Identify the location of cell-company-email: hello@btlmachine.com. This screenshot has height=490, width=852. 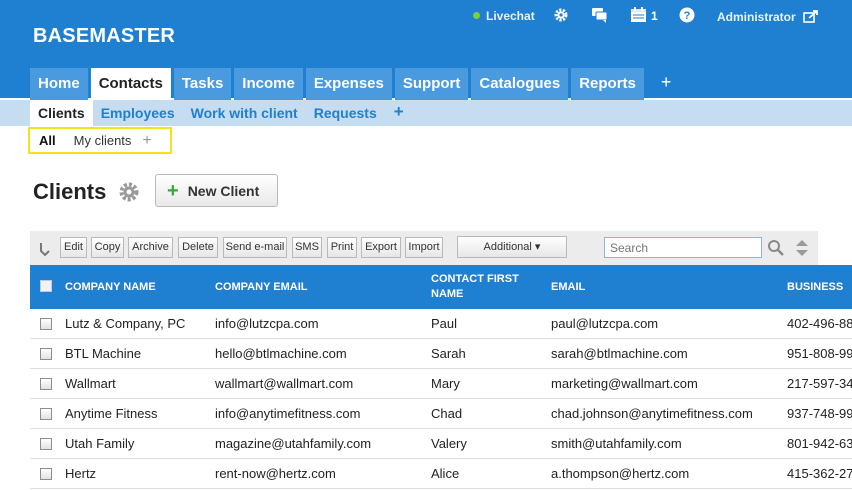
(281, 353).